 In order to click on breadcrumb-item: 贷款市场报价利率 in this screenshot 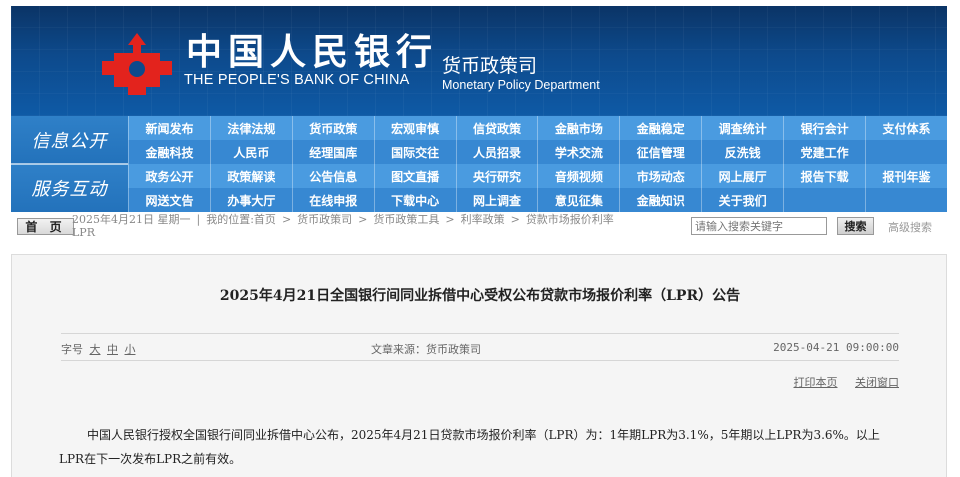, I will do `click(570, 219)`.